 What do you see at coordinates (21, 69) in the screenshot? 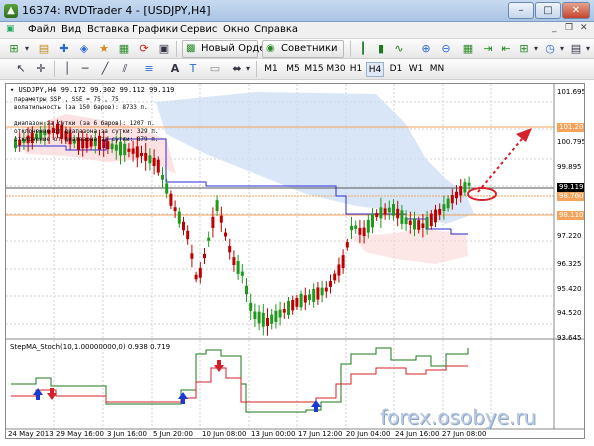
I see `cursor-icon: ↖` at bounding box center [21, 69].